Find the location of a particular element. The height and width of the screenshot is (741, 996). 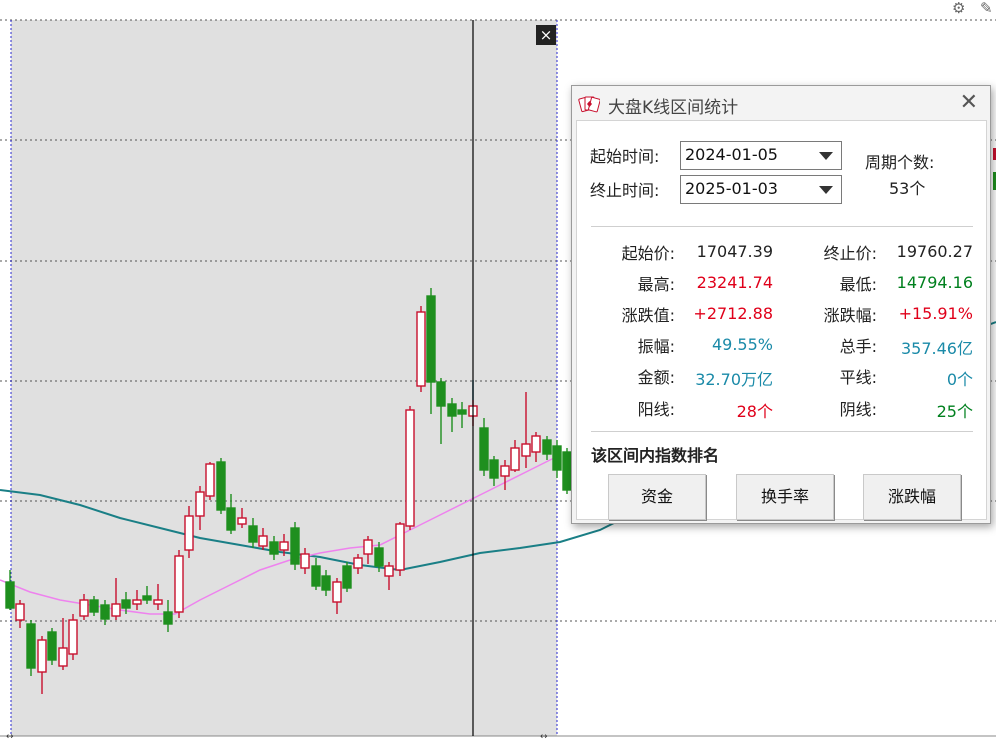

period-count-box: 周期个数: 53个 is located at coordinates (914, 174).